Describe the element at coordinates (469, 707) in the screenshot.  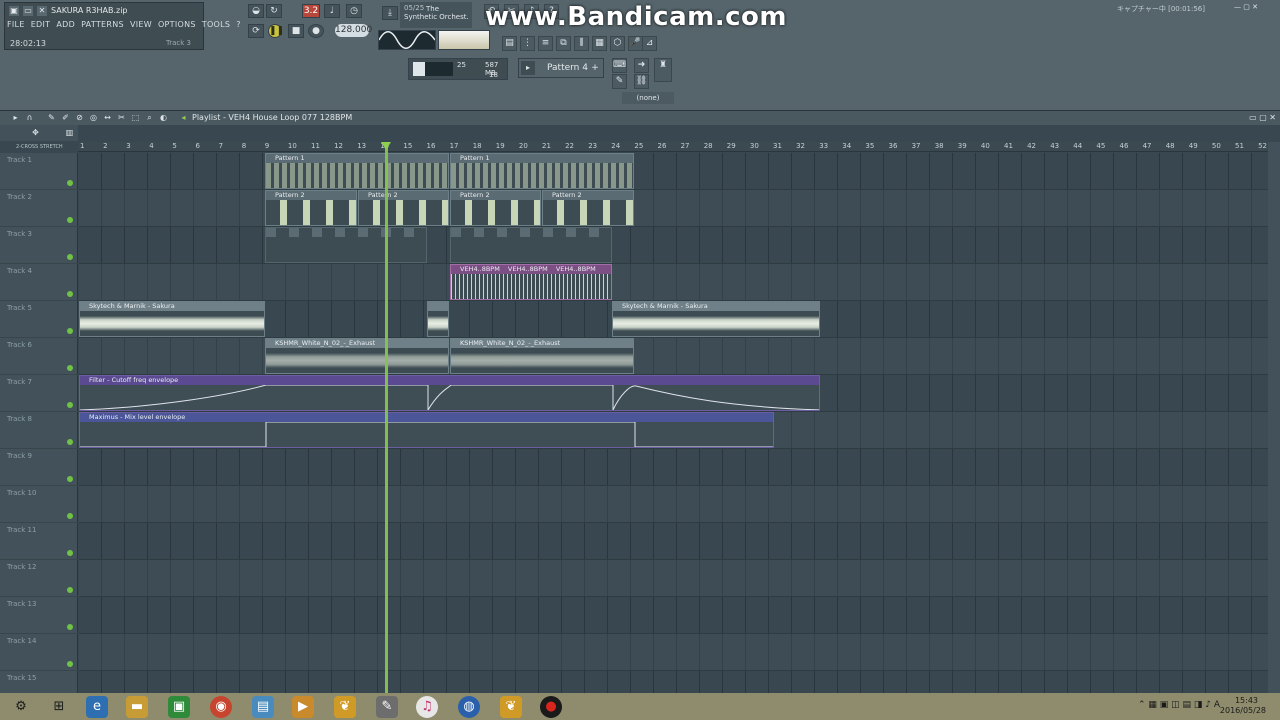
I see `globe-icon: ◍` at that location.